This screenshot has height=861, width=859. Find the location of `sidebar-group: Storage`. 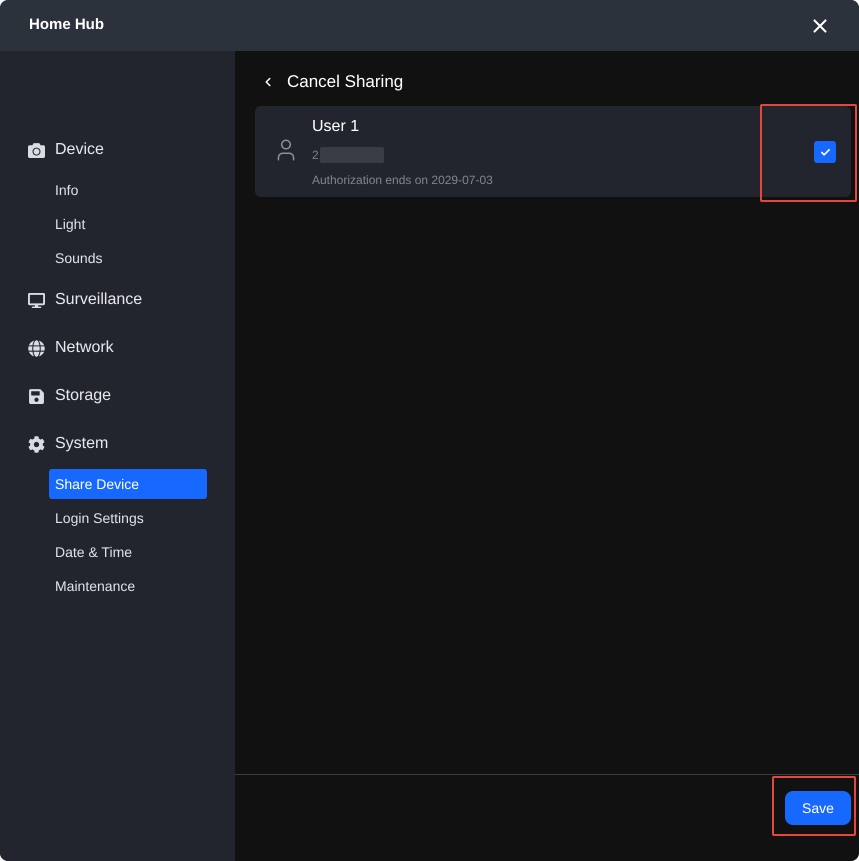

sidebar-group: Storage is located at coordinates (117, 396).